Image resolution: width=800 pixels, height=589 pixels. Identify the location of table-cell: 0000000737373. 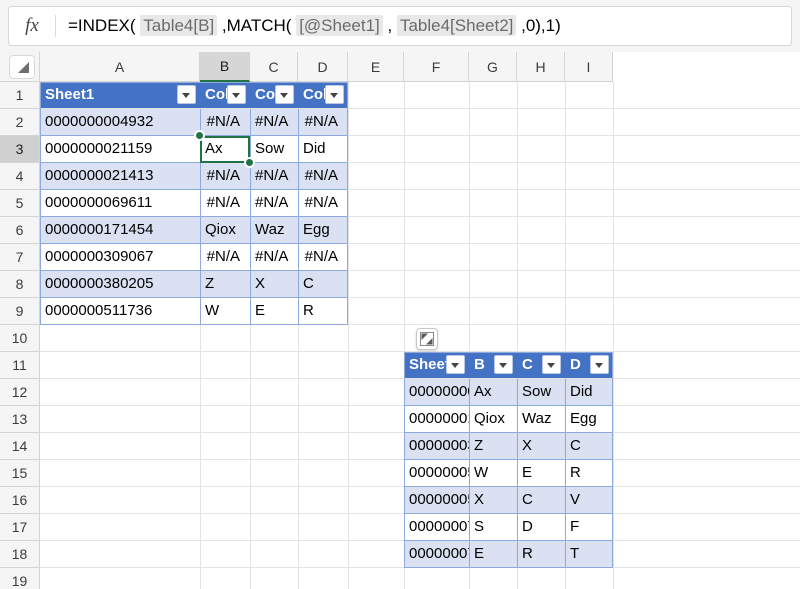
(436, 554).